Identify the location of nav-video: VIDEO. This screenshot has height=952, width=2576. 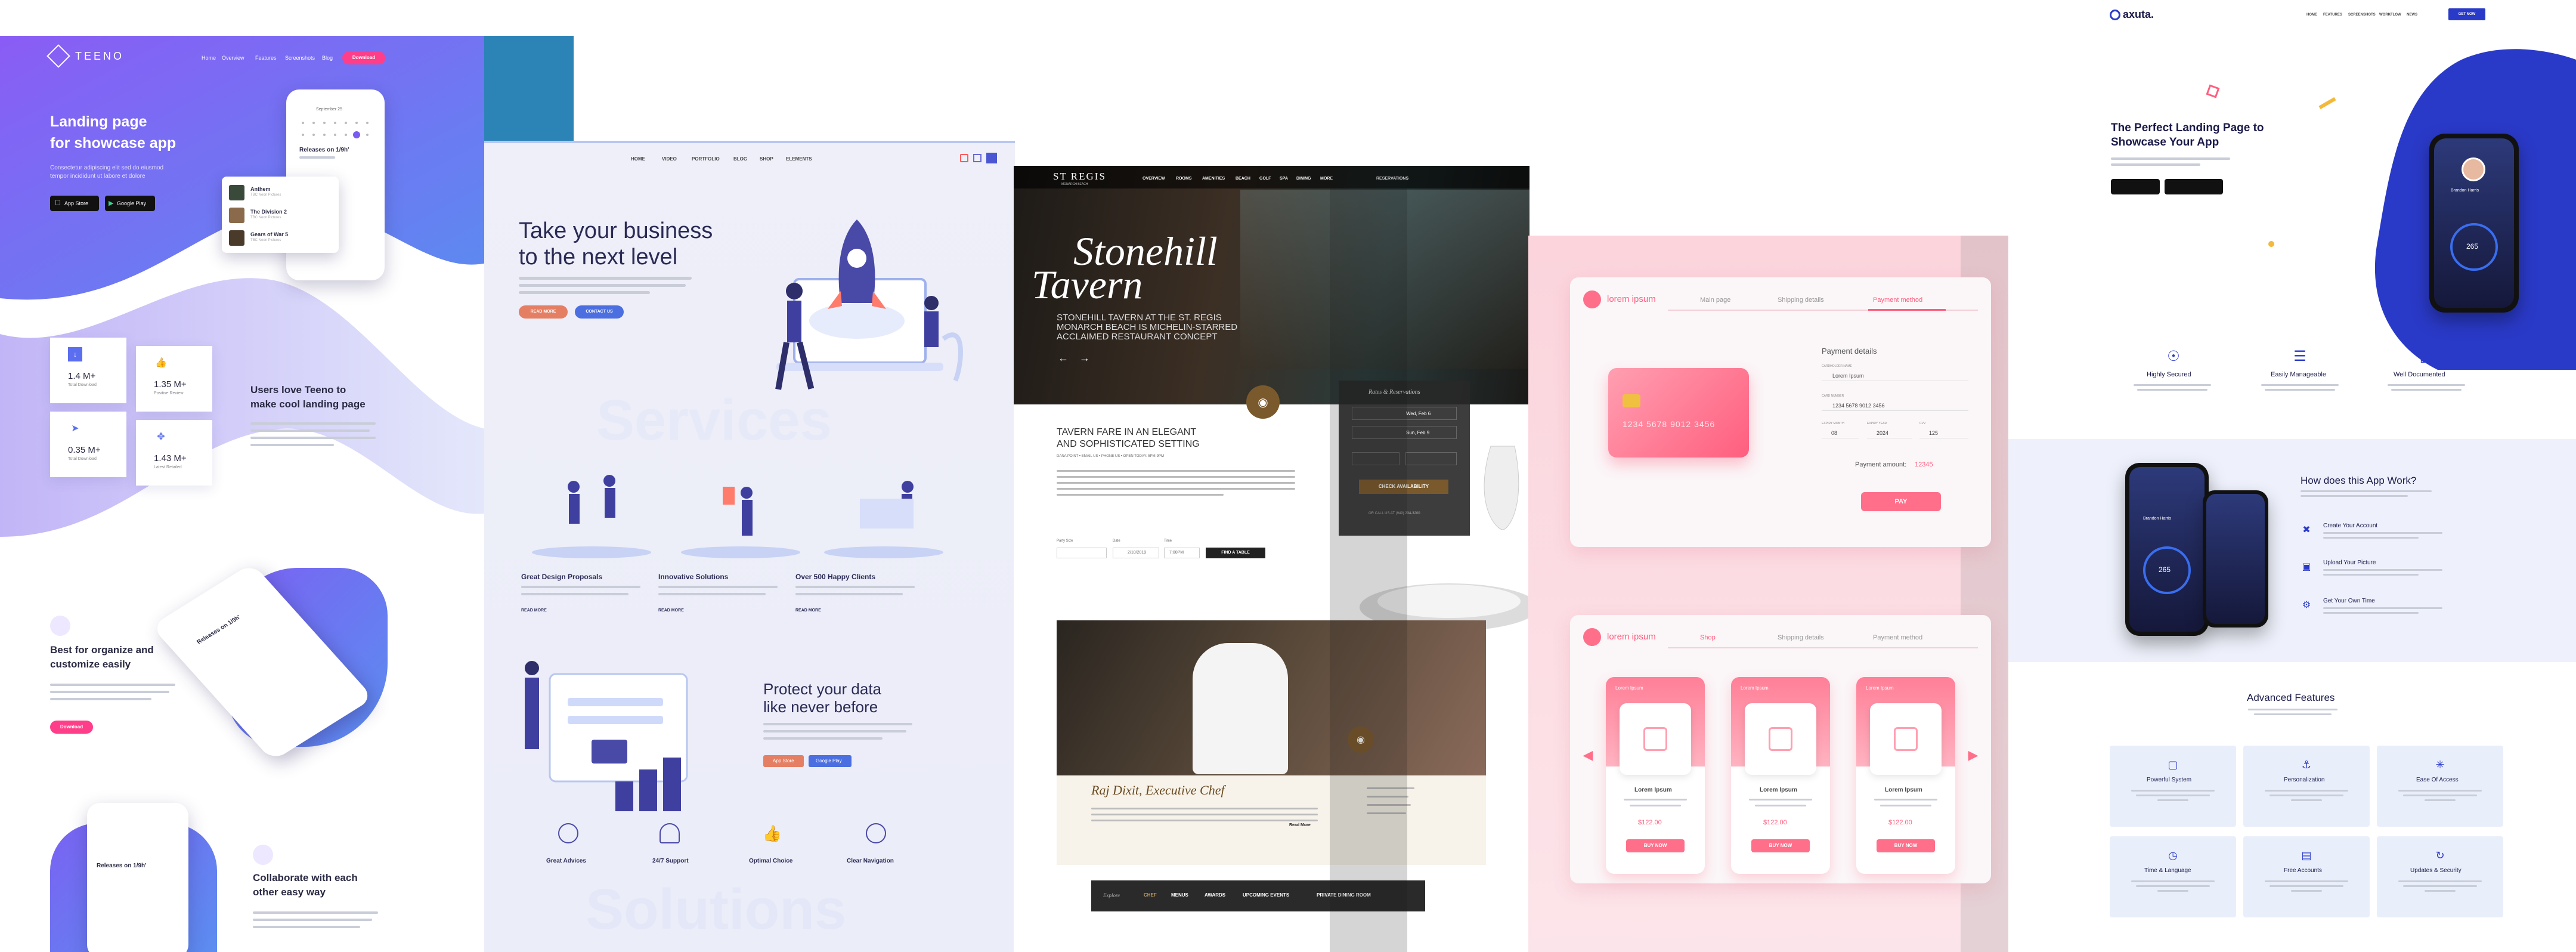
(669, 159).